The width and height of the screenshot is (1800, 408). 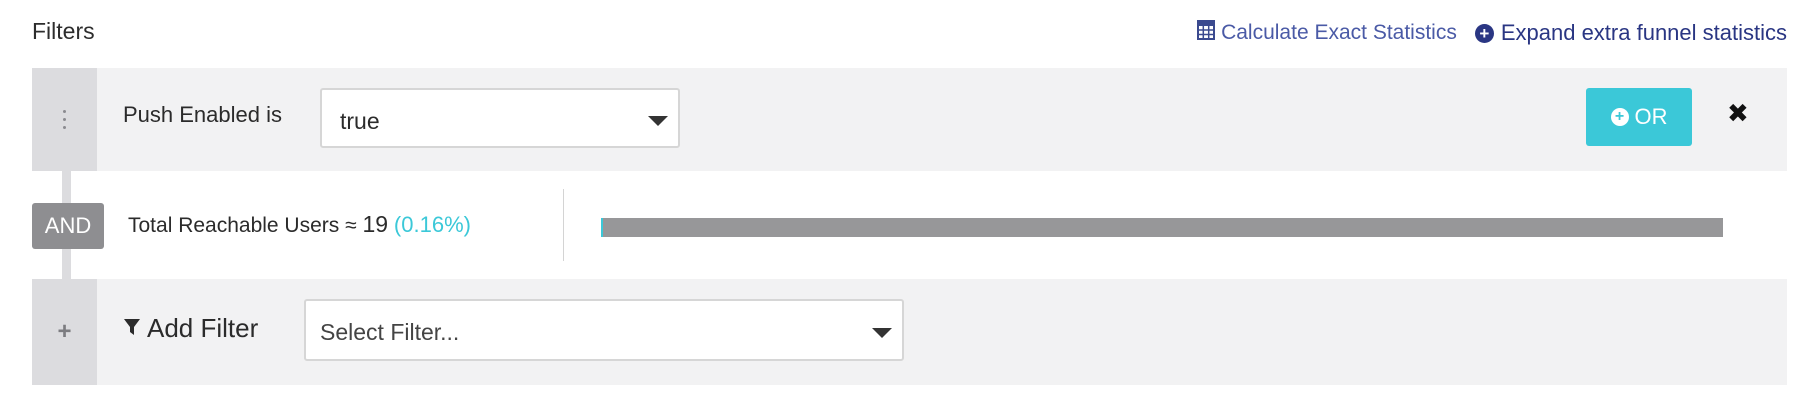 What do you see at coordinates (242, 225) in the screenshot?
I see `reachable-users-label: Total Reachable Users ≈` at bounding box center [242, 225].